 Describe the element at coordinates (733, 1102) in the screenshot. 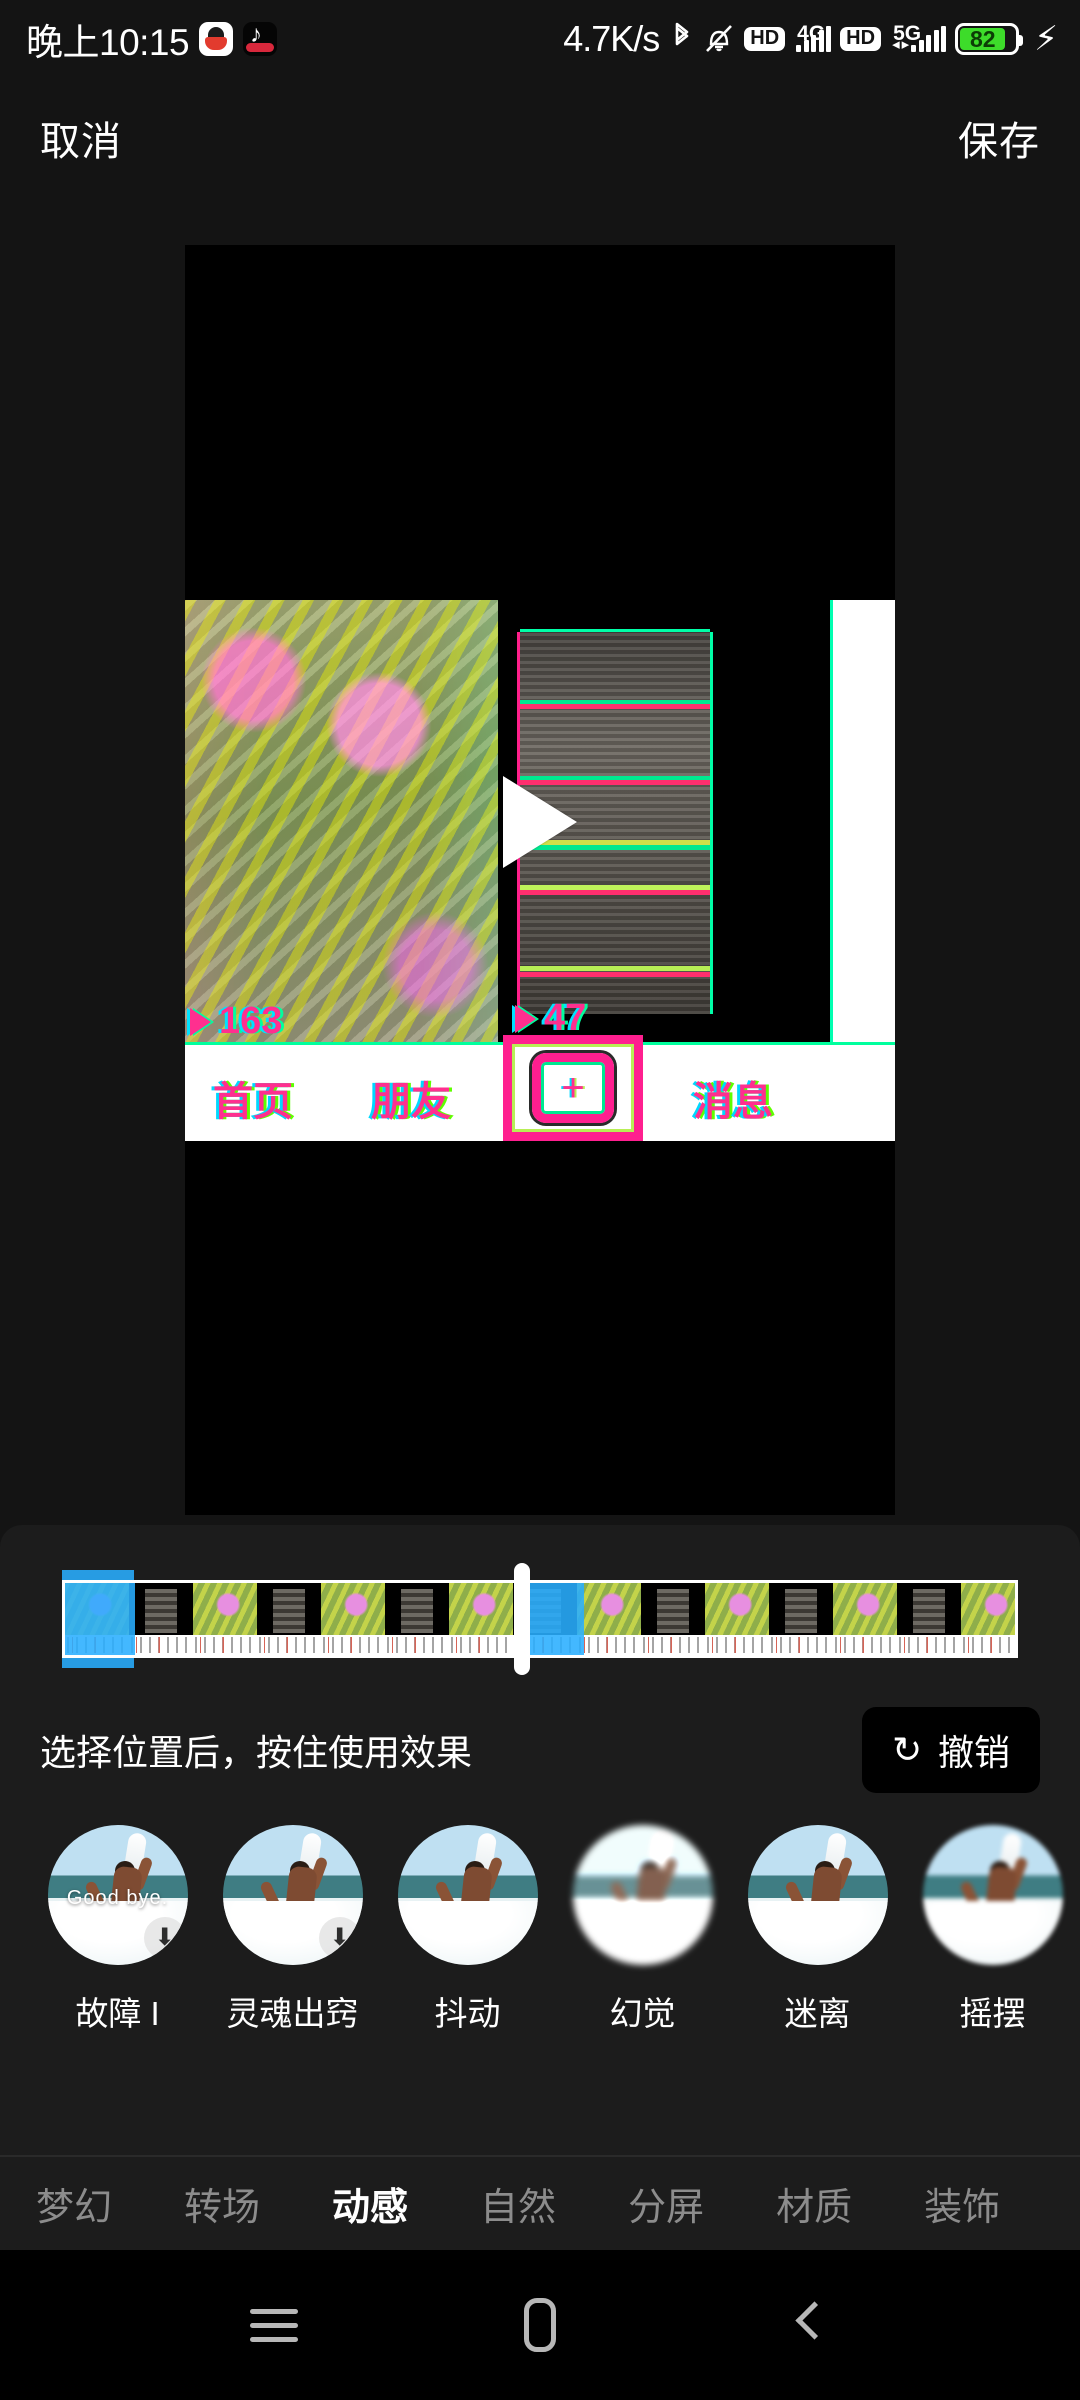

I see `inner-nav-messages: 消息` at that location.